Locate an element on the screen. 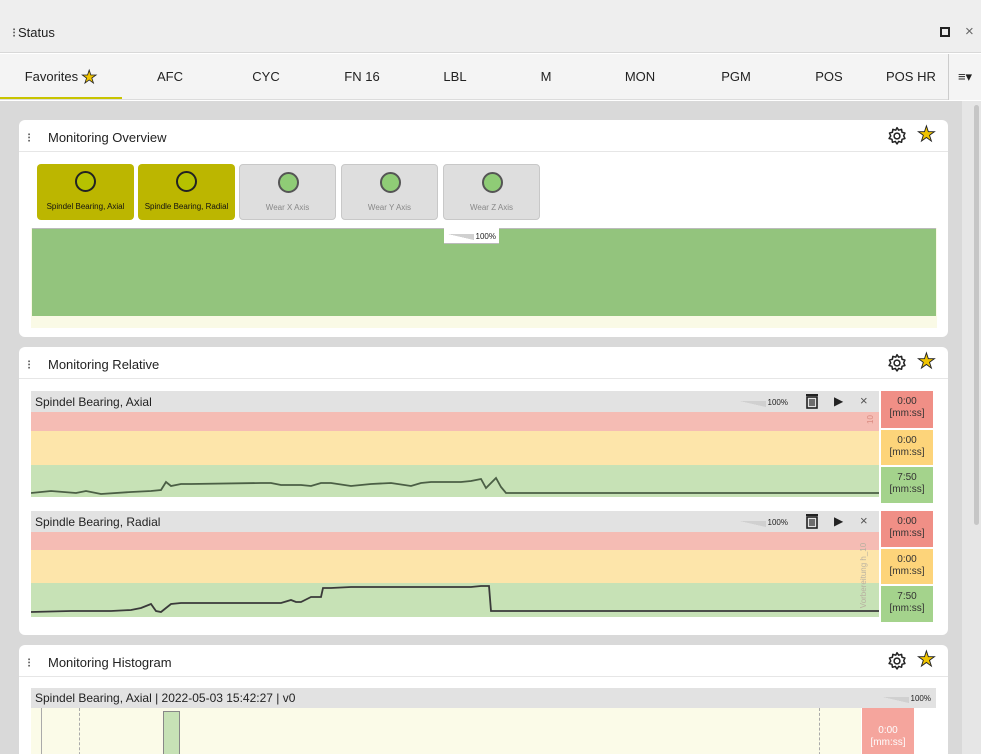  signal-line-radial is located at coordinates (455, 599).